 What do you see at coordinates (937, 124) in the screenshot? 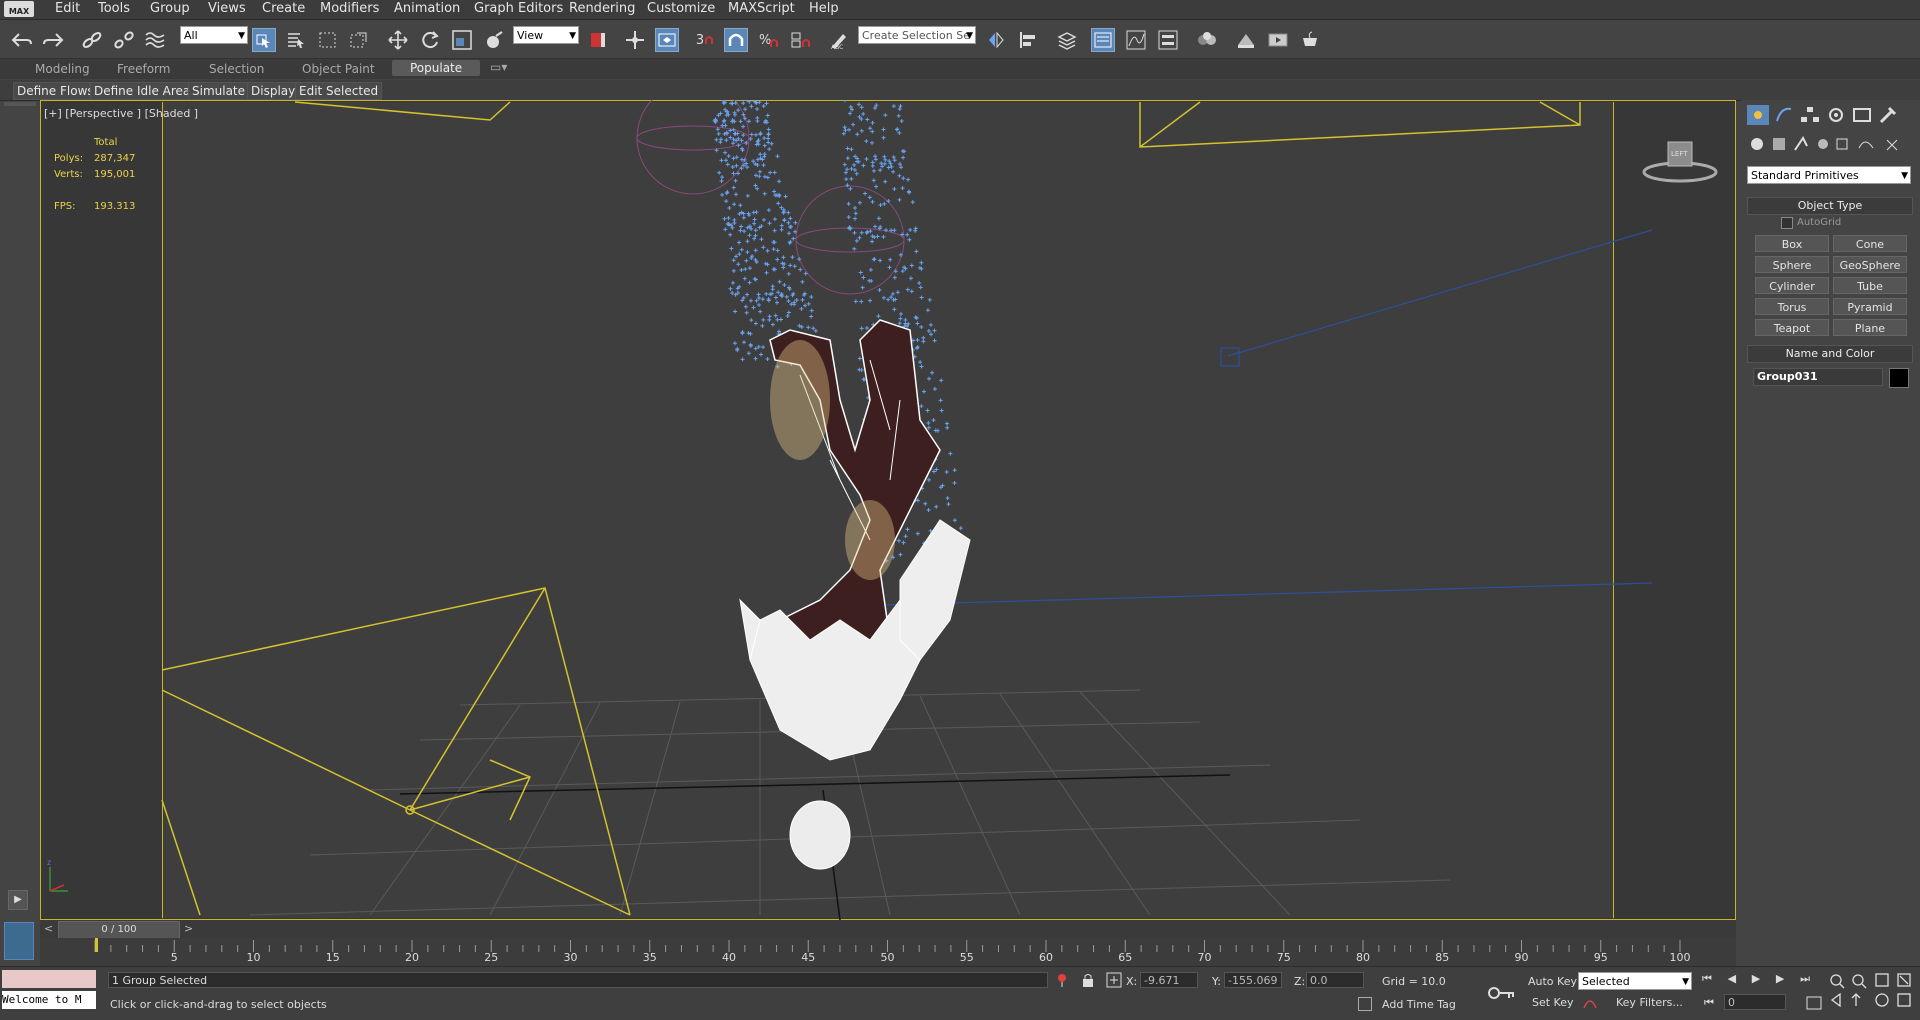
I see `camera-object-top` at bounding box center [937, 124].